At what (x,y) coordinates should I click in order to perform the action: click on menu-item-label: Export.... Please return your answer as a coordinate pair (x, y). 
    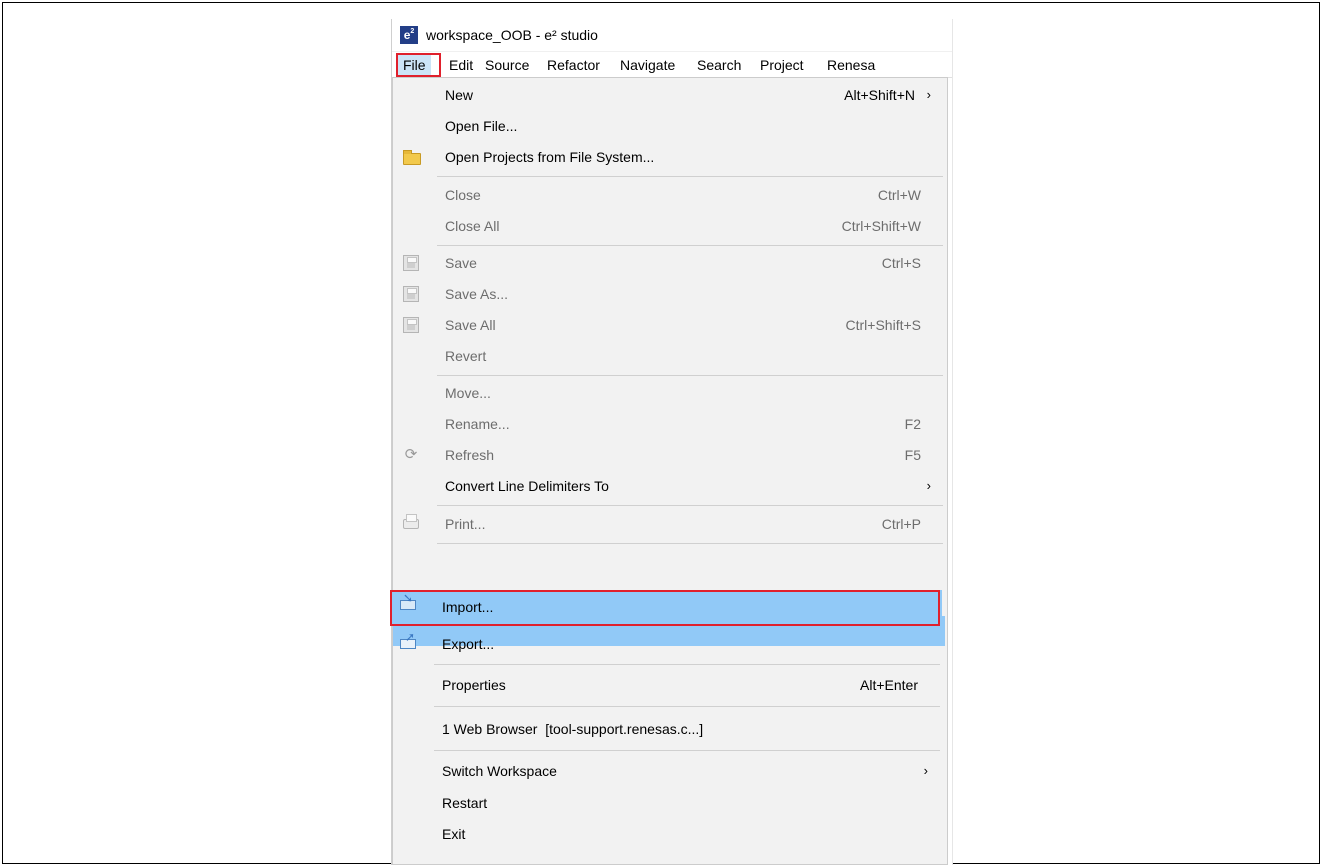
    Looking at the image, I should click on (468, 644).